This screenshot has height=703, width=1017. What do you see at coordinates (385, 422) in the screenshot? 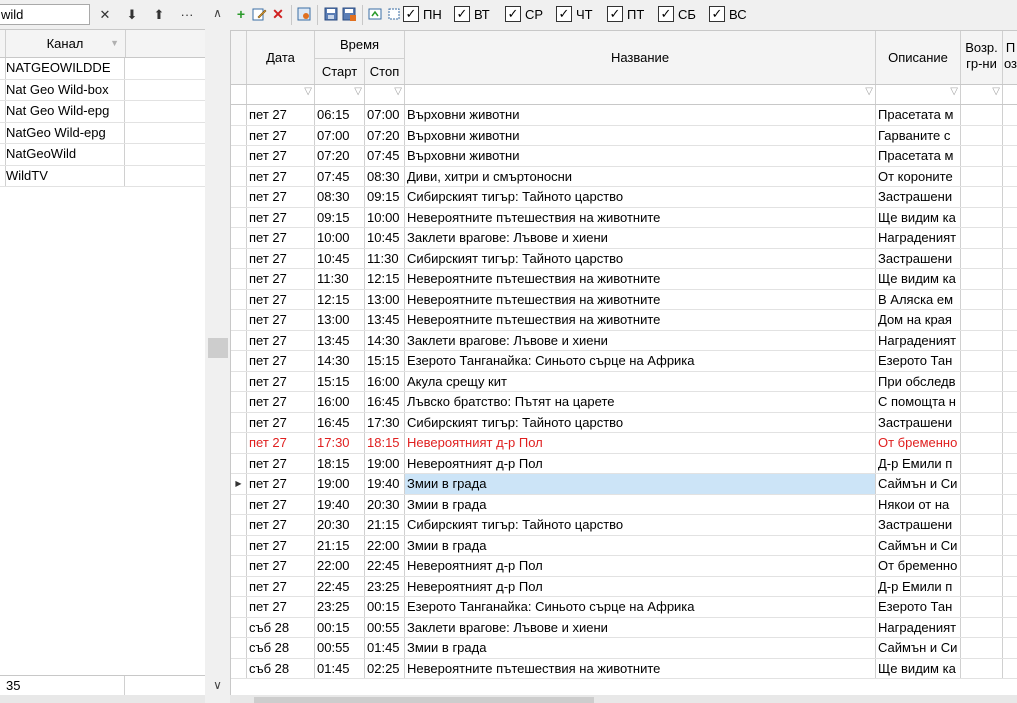
I see `stop-cell: 17:30` at bounding box center [385, 422].